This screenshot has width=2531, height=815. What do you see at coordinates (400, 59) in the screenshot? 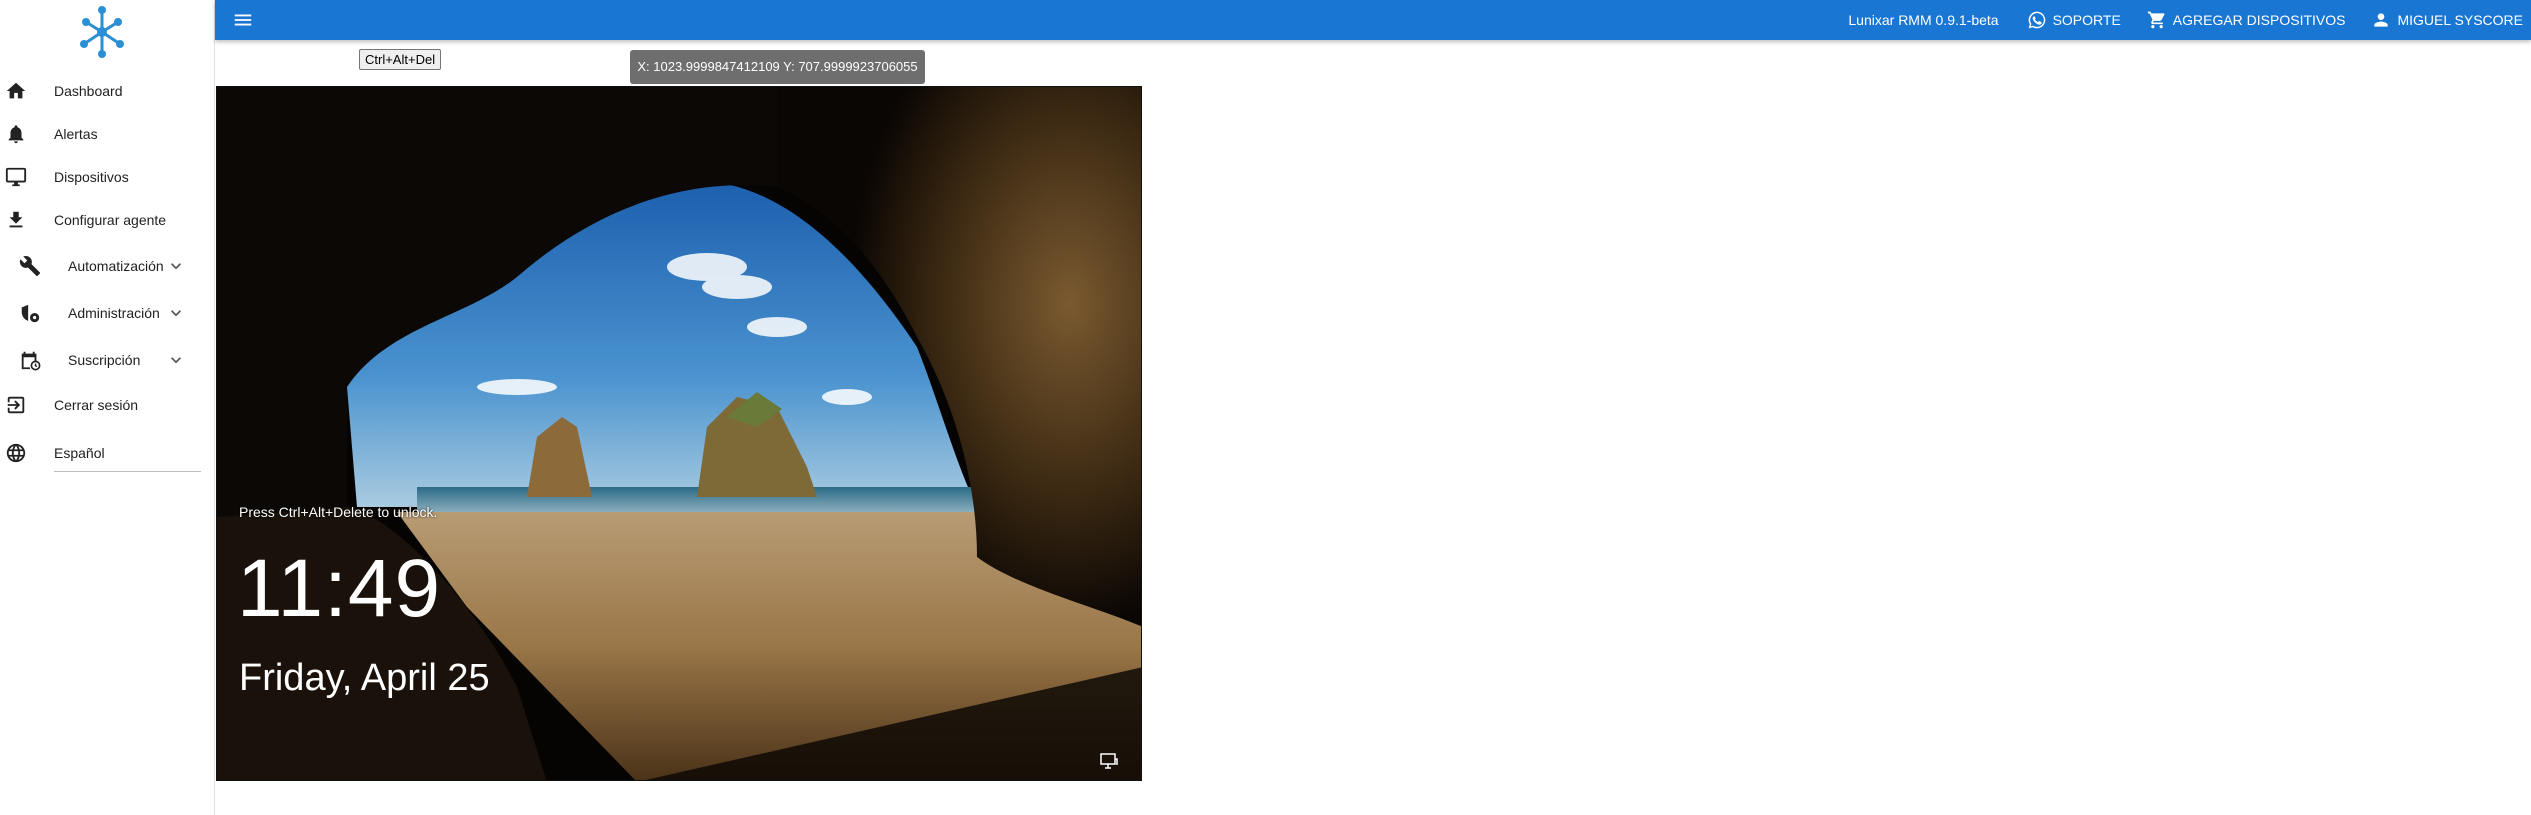
I see `ctrl-alt-del-button: Ctrl+Alt+Del` at bounding box center [400, 59].